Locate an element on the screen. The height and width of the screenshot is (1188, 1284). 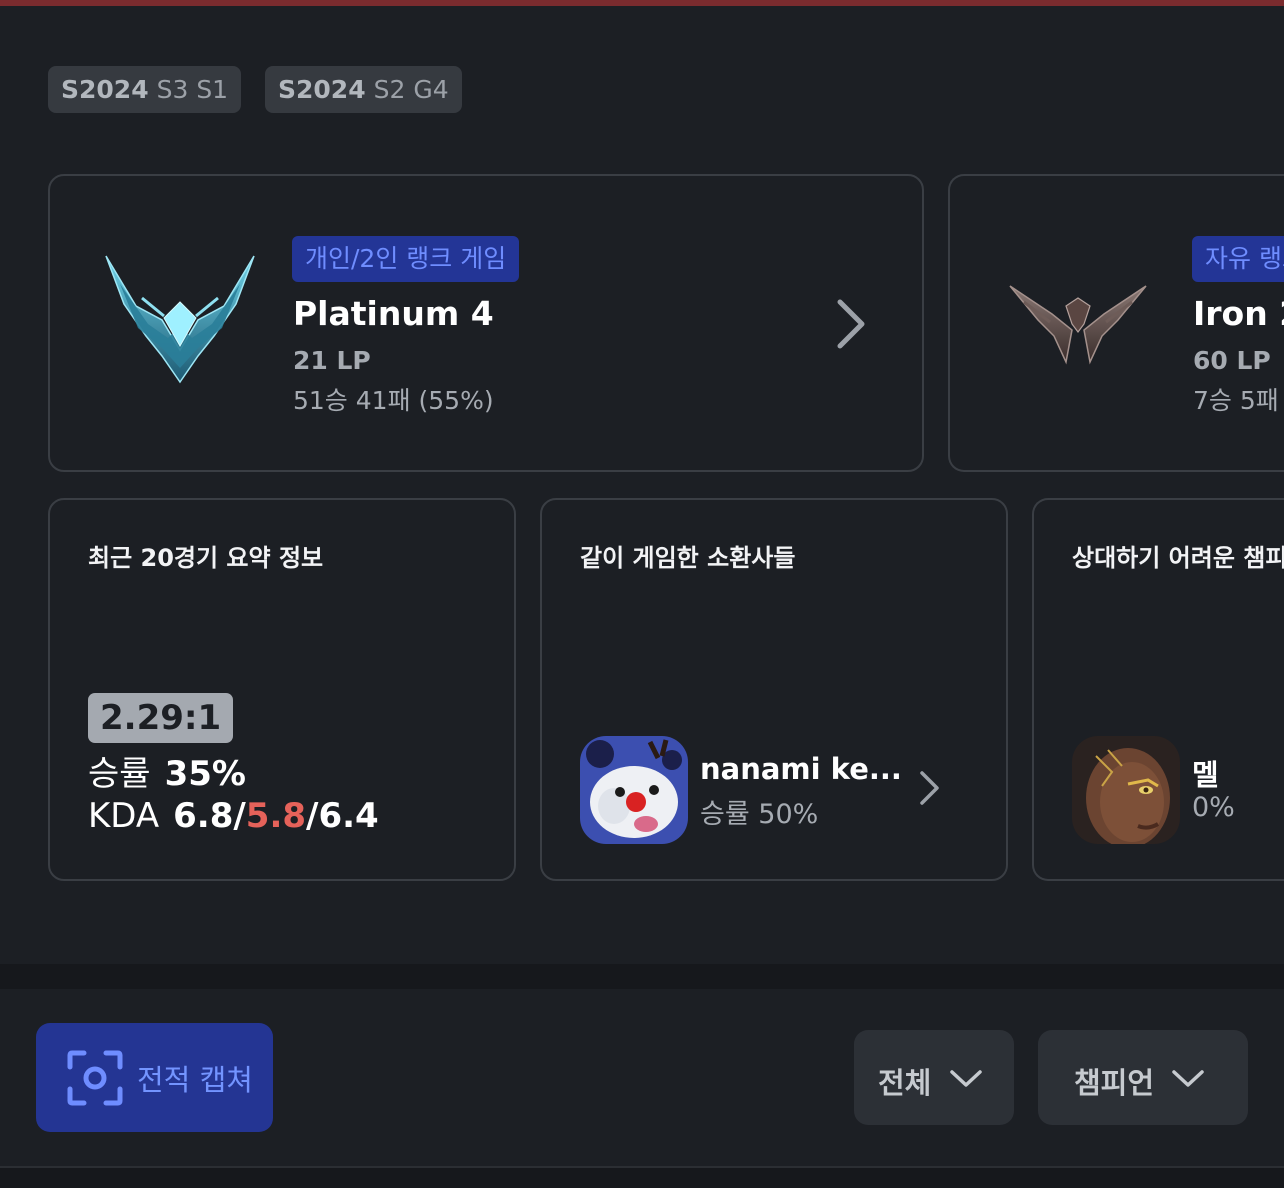
deaths-value: 5.8 is located at coordinates (276, 816).